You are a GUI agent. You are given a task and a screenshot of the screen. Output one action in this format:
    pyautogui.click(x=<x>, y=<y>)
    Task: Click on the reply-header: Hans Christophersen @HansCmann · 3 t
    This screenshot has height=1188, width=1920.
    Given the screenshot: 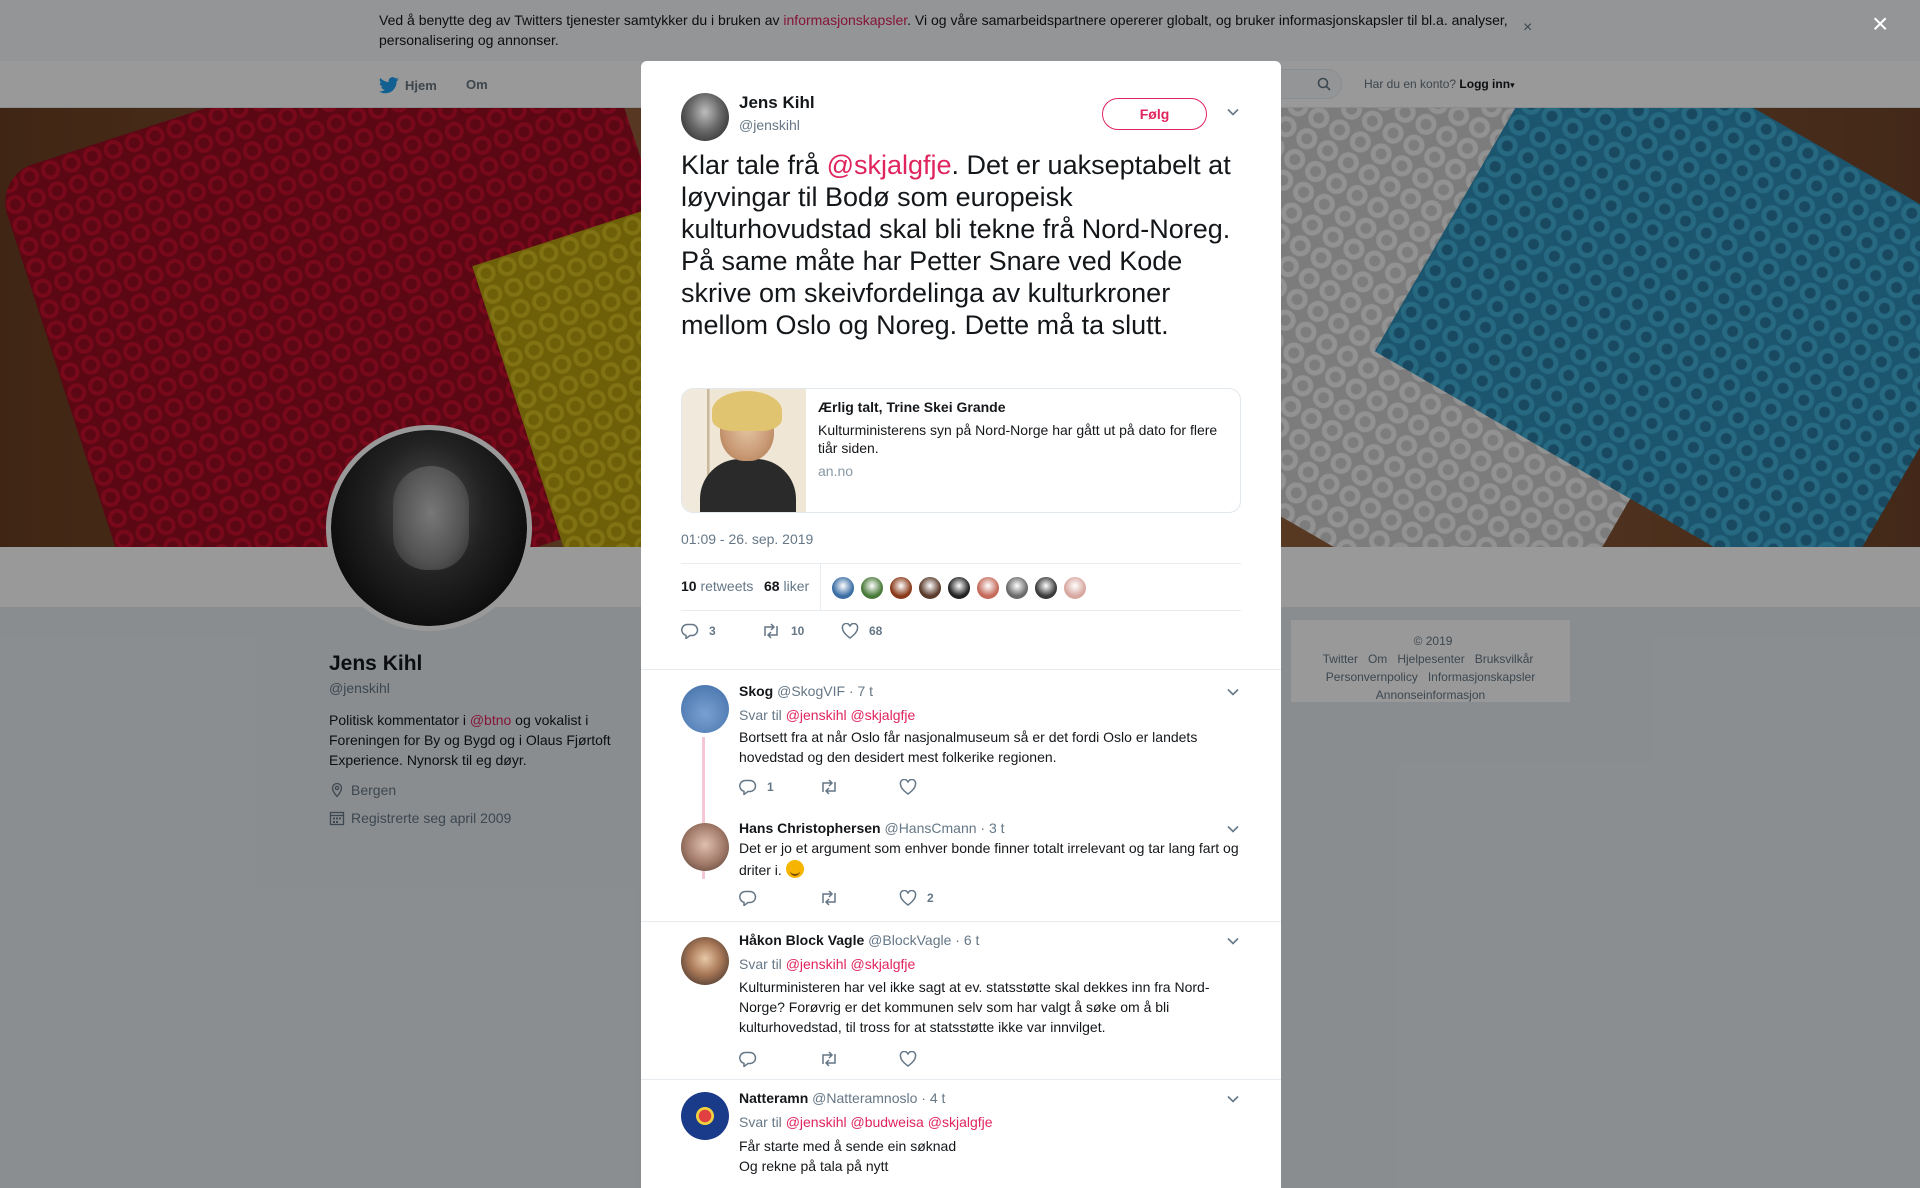 What is the action you would take?
    pyautogui.click(x=872, y=828)
    